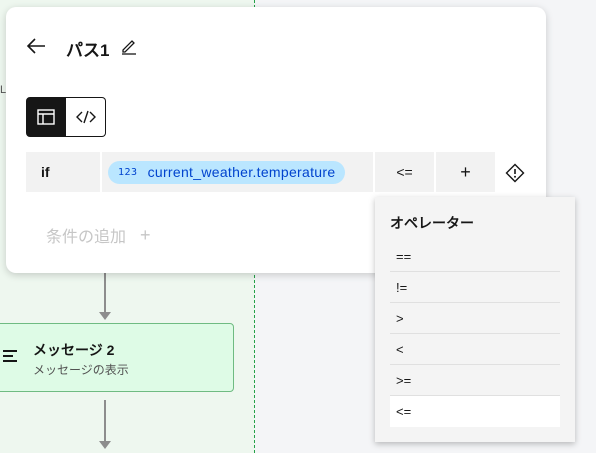 The image size is (596, 453). Describe the element at coordinates (10, 357) in the screenshot. I see `text-lines-icon` at that location.